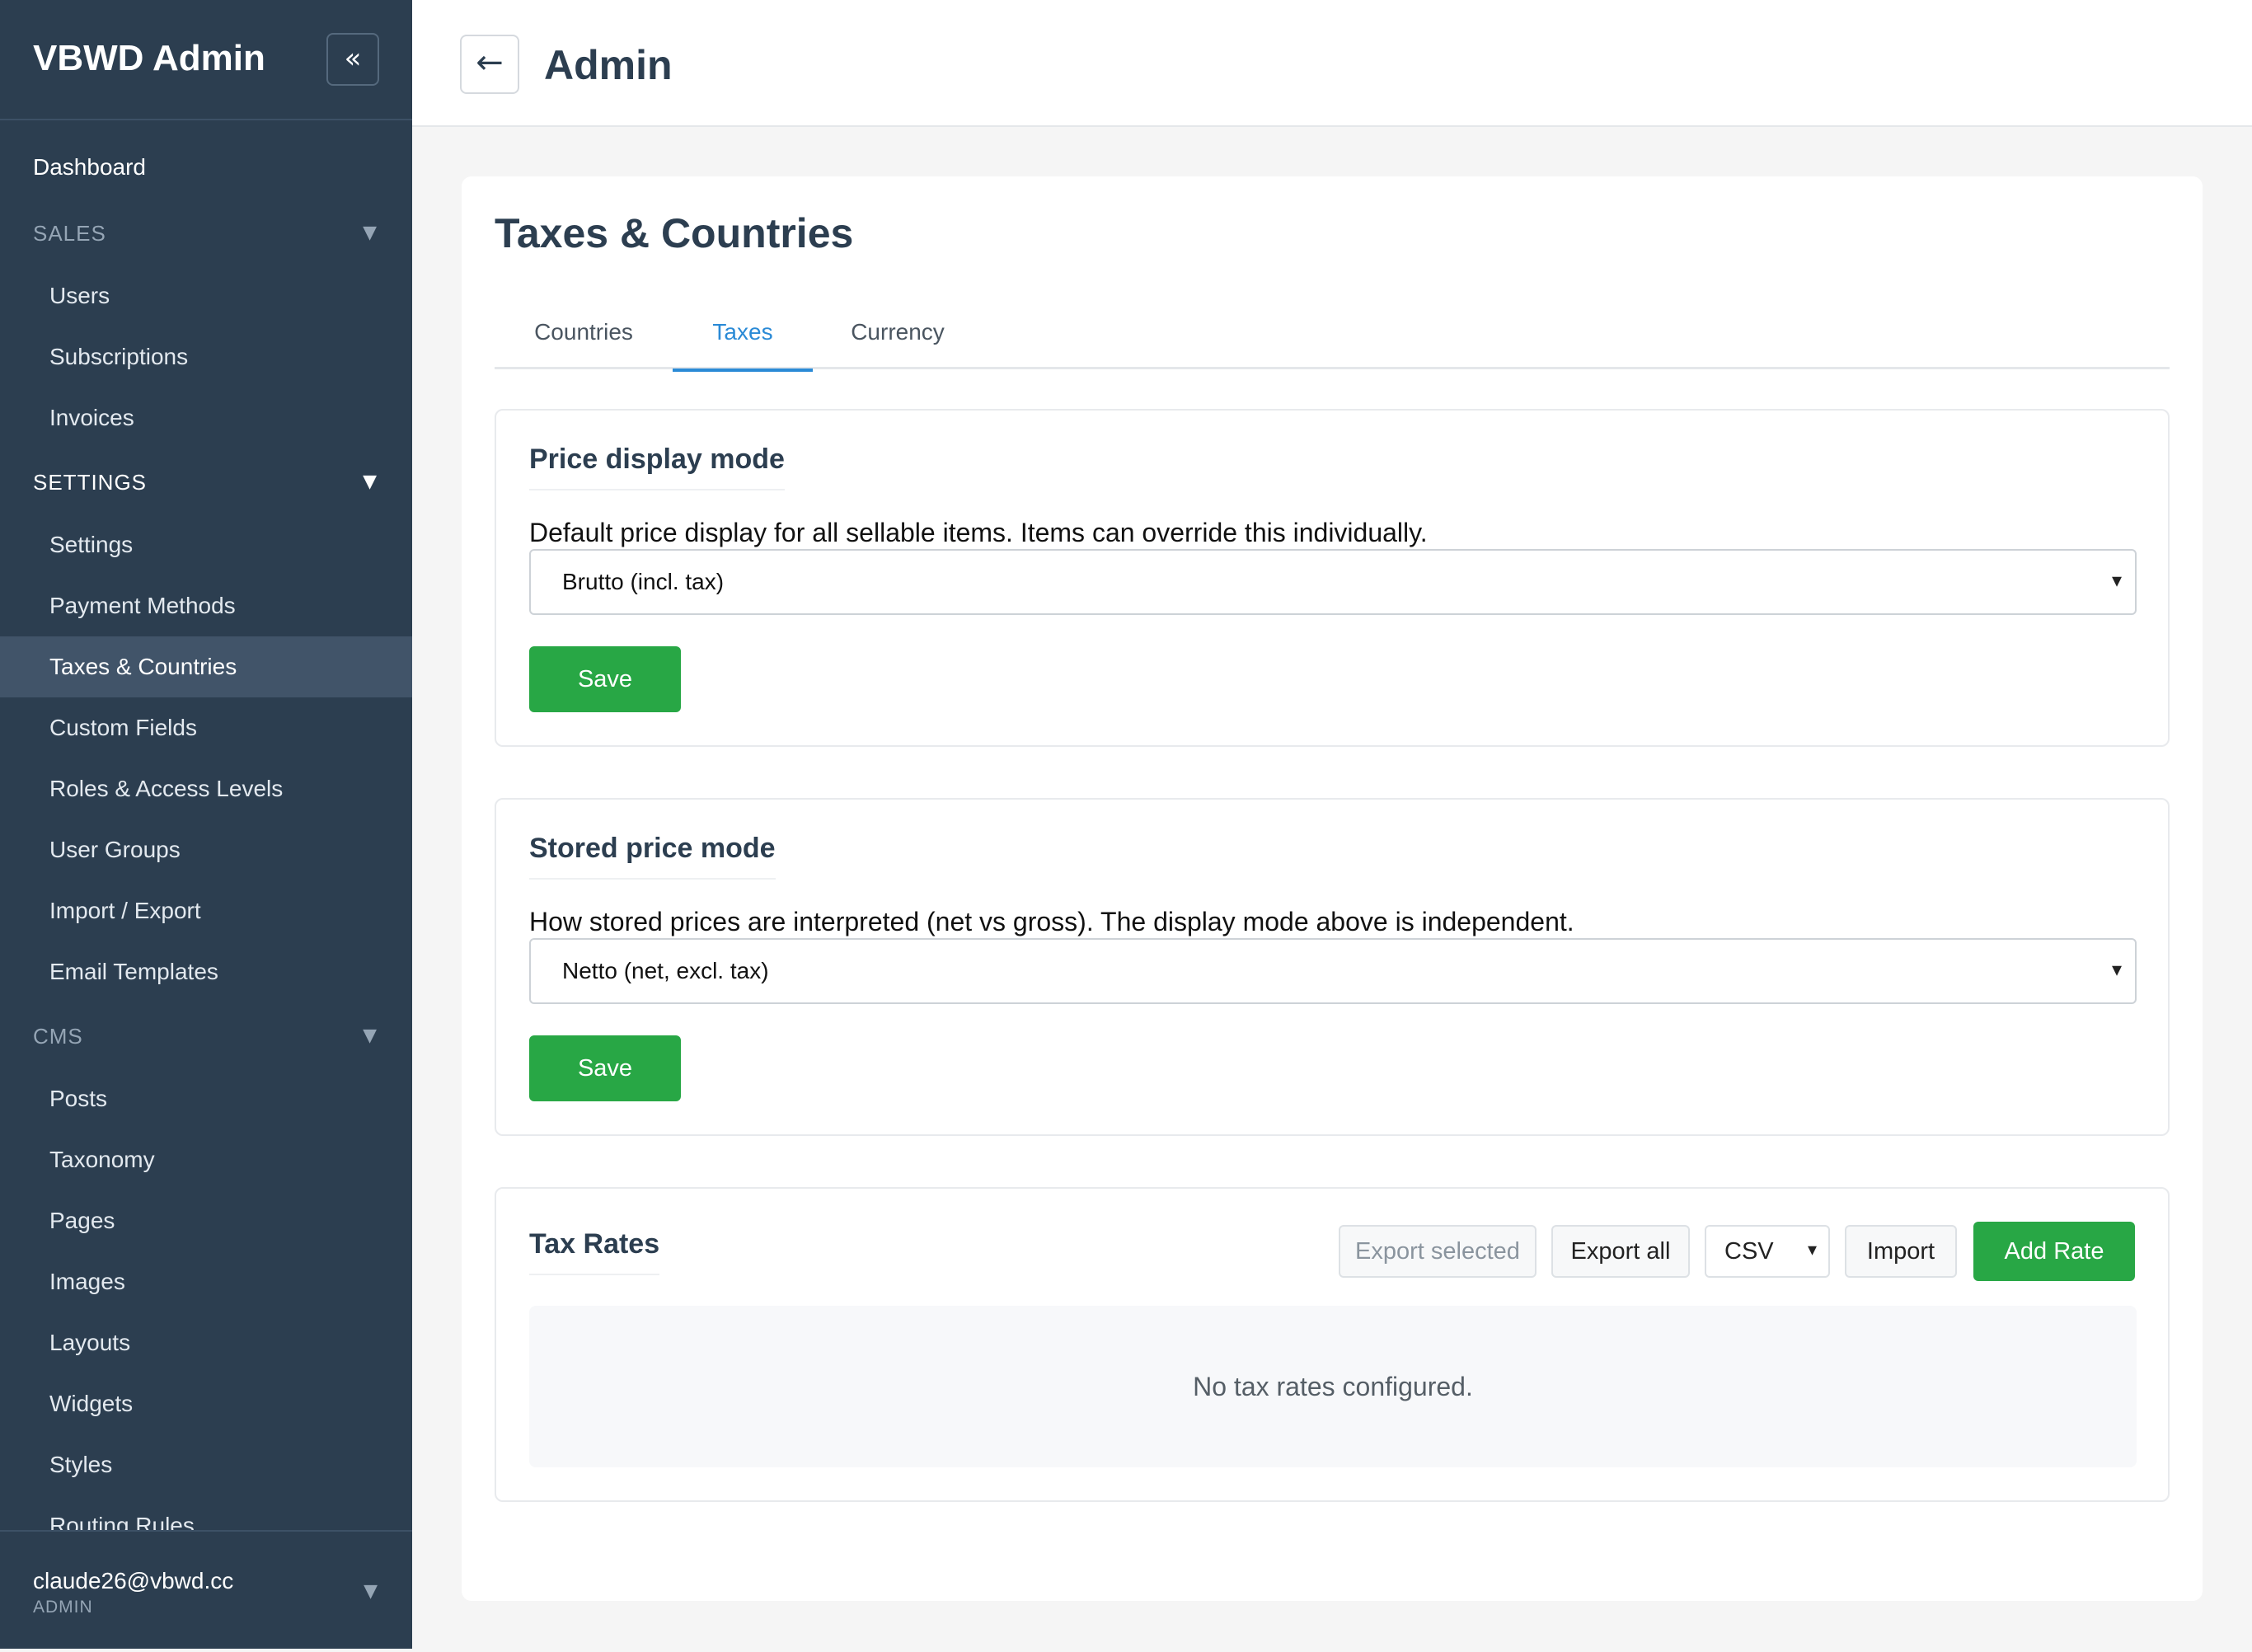 Image resolution: width=2252 pixels, height=1652 pixels. What do you see at coordinates (643, 581) in the screenshot?
I see `select-value: Brutto (incl. tax)` at bounding box center [643, 581].